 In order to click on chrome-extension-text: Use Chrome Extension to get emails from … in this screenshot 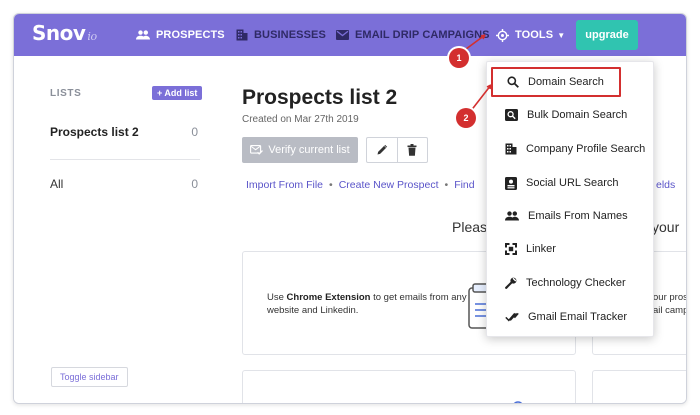, I will do `click(367, 304)`.